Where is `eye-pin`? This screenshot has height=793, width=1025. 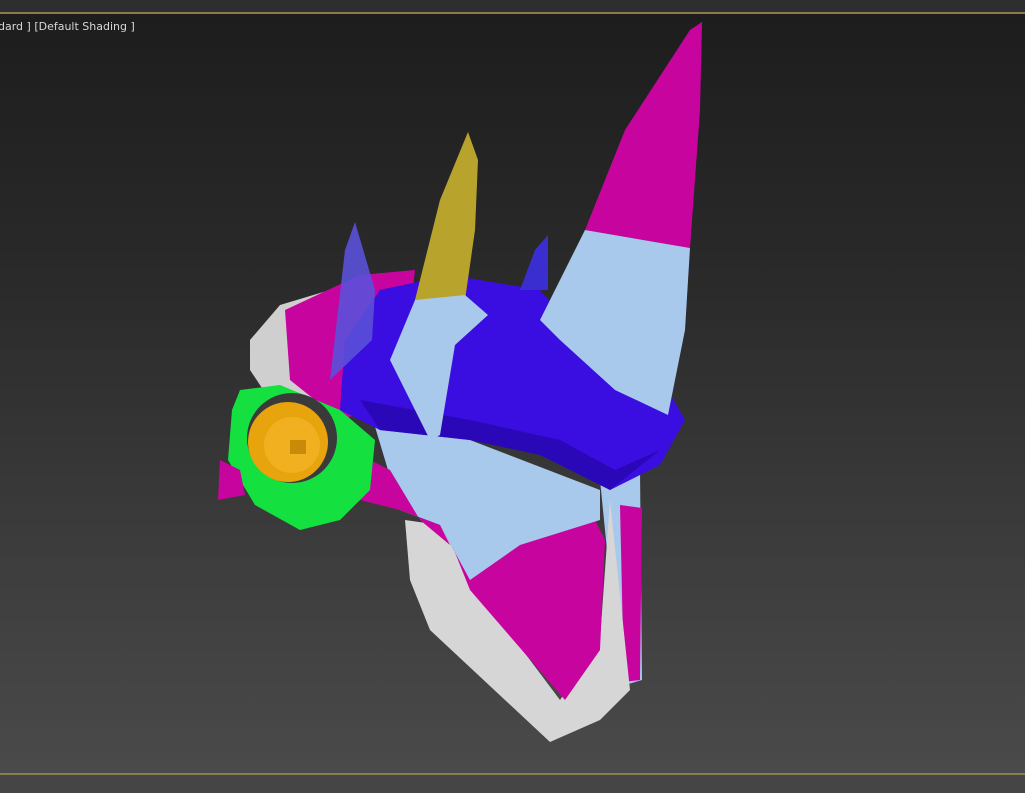 eye-pin is located at coordinates (298, 447).